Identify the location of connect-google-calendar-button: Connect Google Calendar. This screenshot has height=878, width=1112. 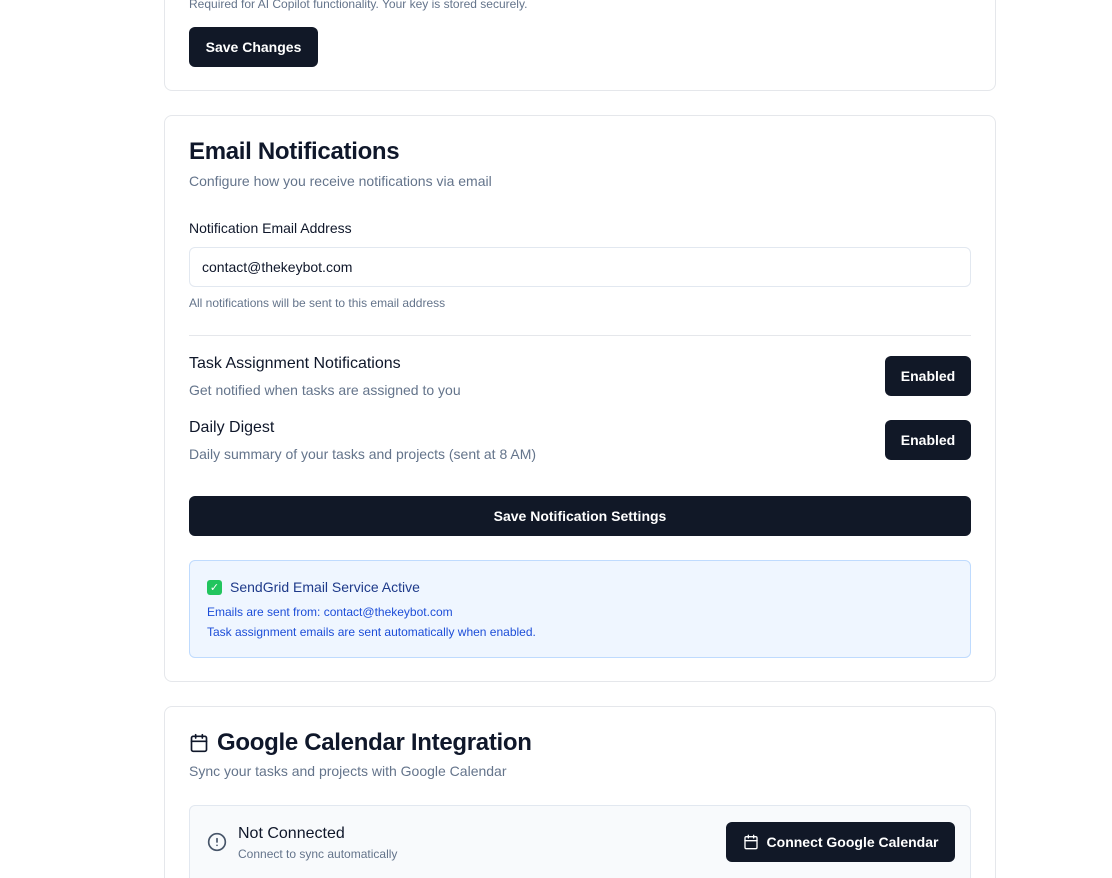
(840, 842).